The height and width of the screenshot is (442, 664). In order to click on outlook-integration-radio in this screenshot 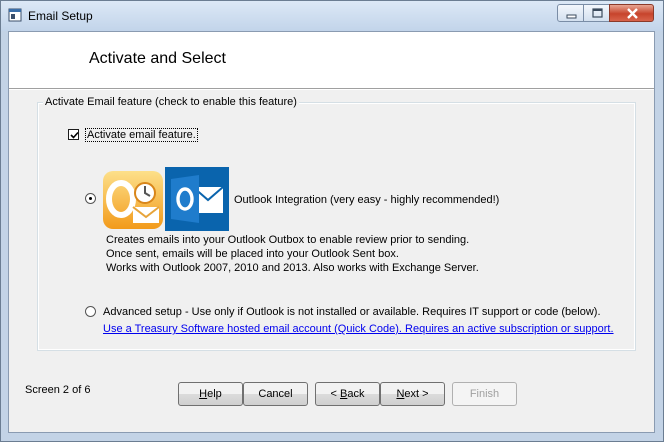, I will do `click(90, 198)`.